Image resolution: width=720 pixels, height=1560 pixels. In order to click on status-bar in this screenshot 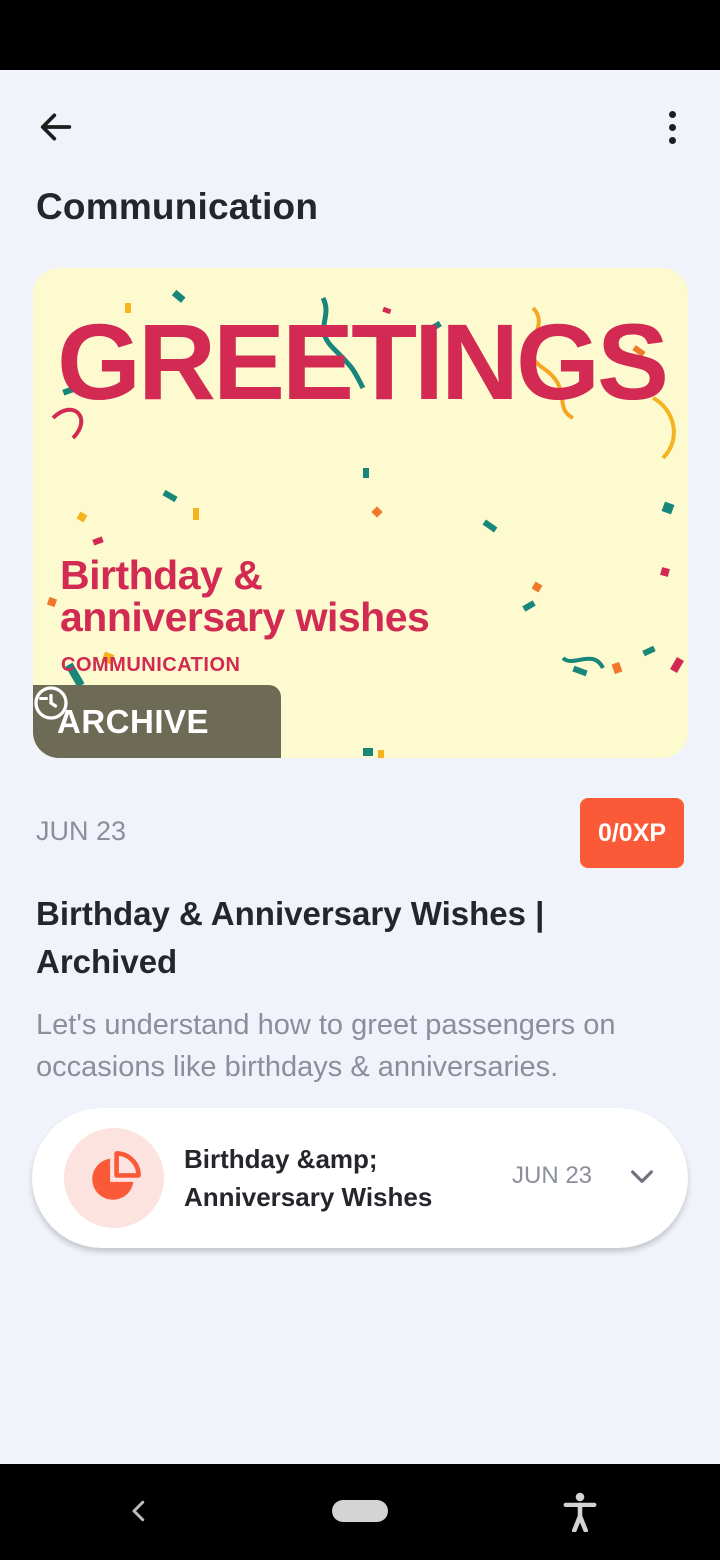, I will do `click(360, 35)`.